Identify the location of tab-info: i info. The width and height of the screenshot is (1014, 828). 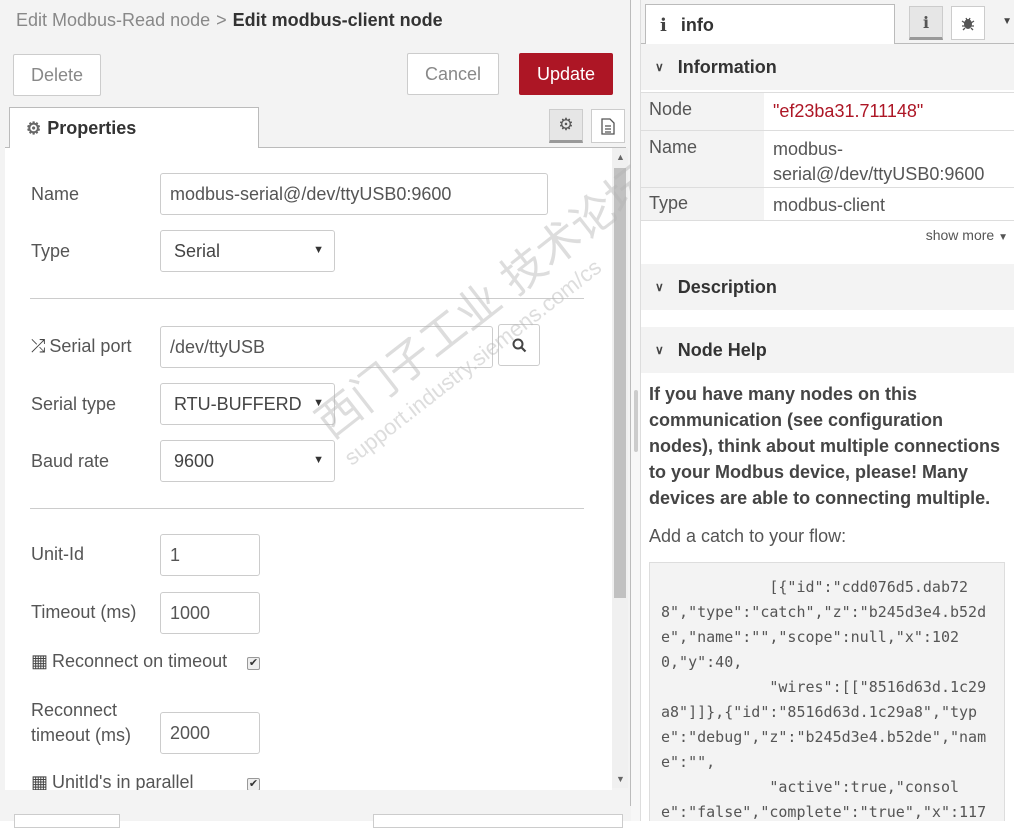
(770, 24).